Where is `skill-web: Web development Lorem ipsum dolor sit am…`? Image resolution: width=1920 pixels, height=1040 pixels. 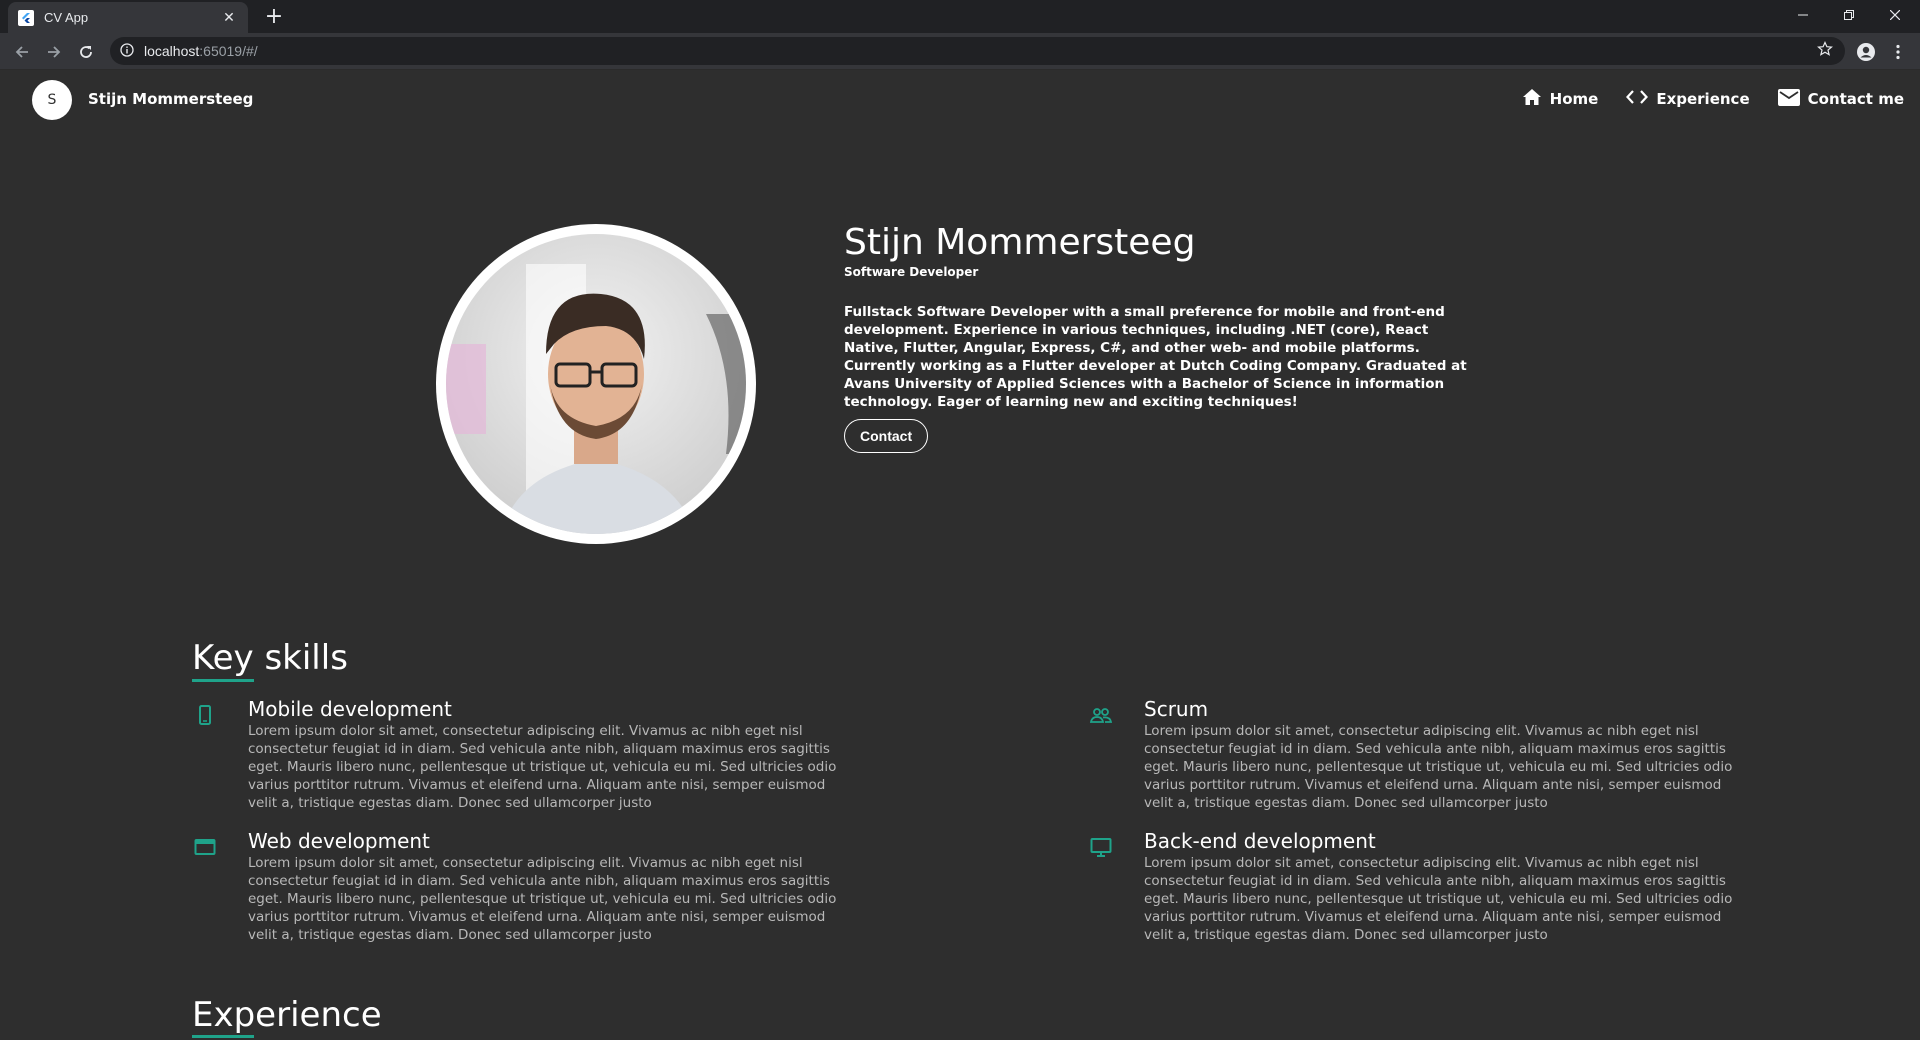
skill-web: Web development Lorem ipsum dolor sit am… is located at coordinates (521, 886).